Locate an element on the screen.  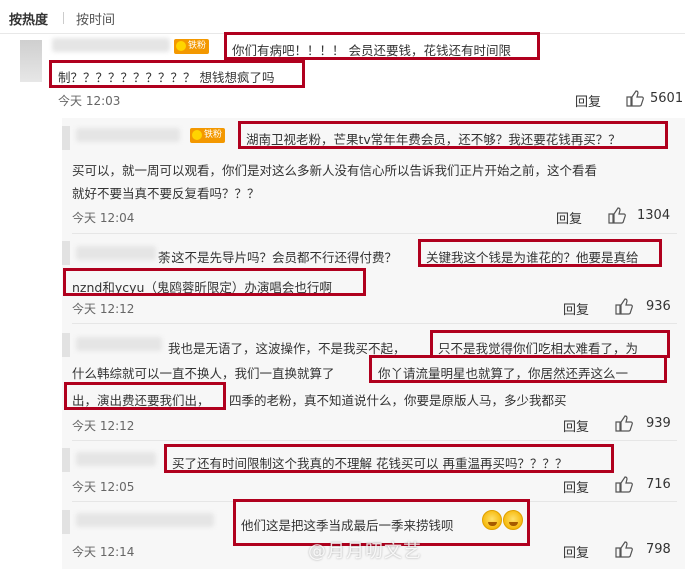
watermark: @月月叨文艺 is located at coordinates (365, 551).